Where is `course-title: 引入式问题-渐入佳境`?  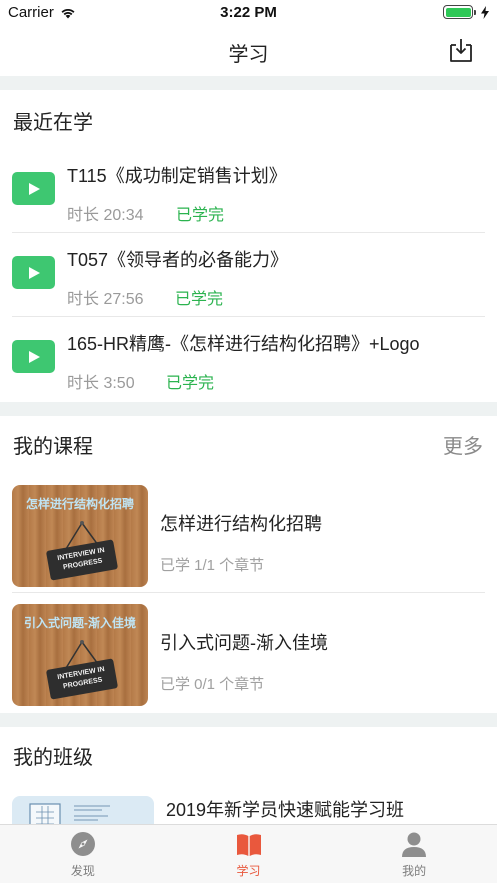
course-title: 引入式问题-渐入佳境 is located at coordinates (244, 643).